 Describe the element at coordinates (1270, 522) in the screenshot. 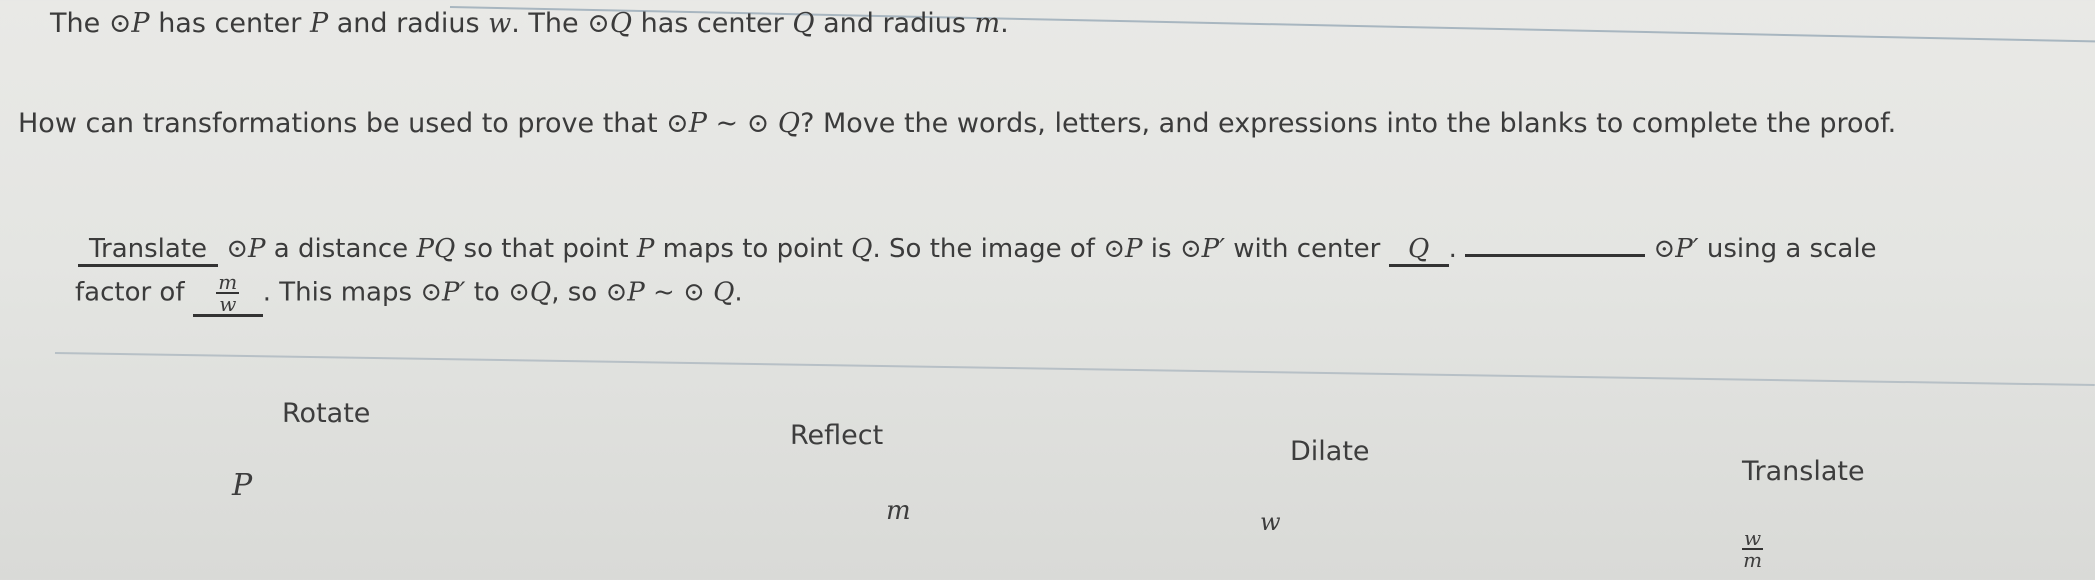

I see `tile-w: w` at that location.